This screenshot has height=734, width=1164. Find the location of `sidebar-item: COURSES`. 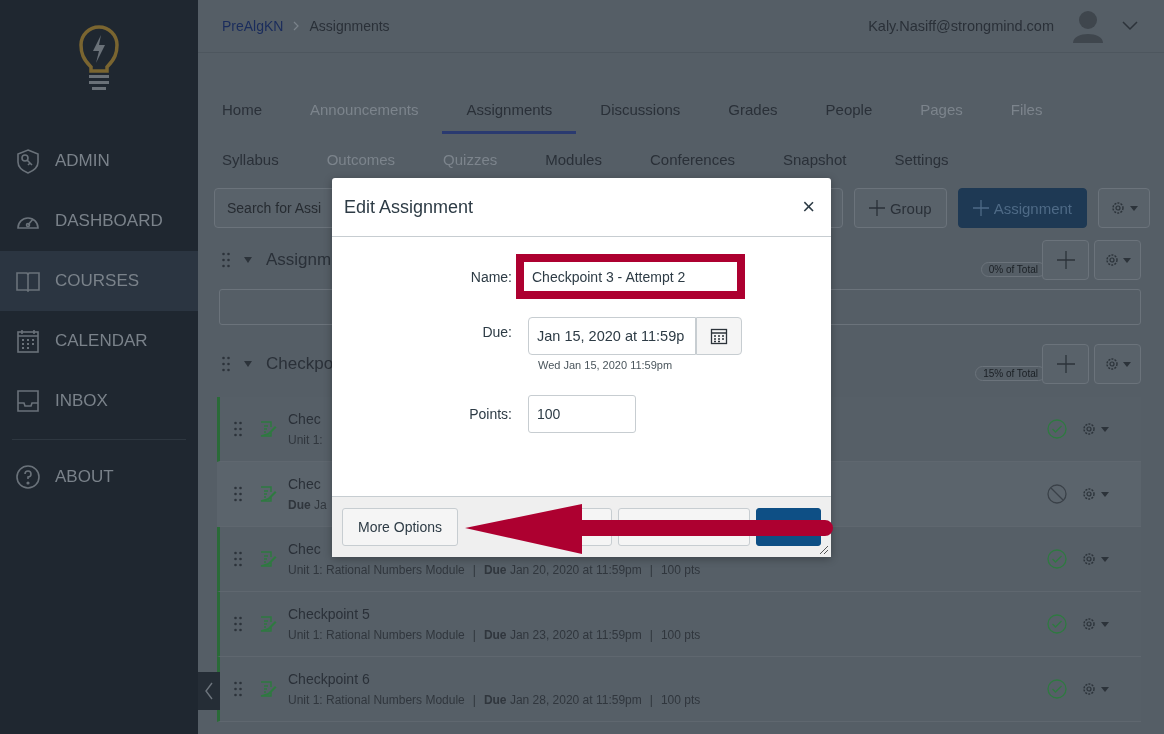

sidebar-item: COURSES is located at coordinates (99, 281).